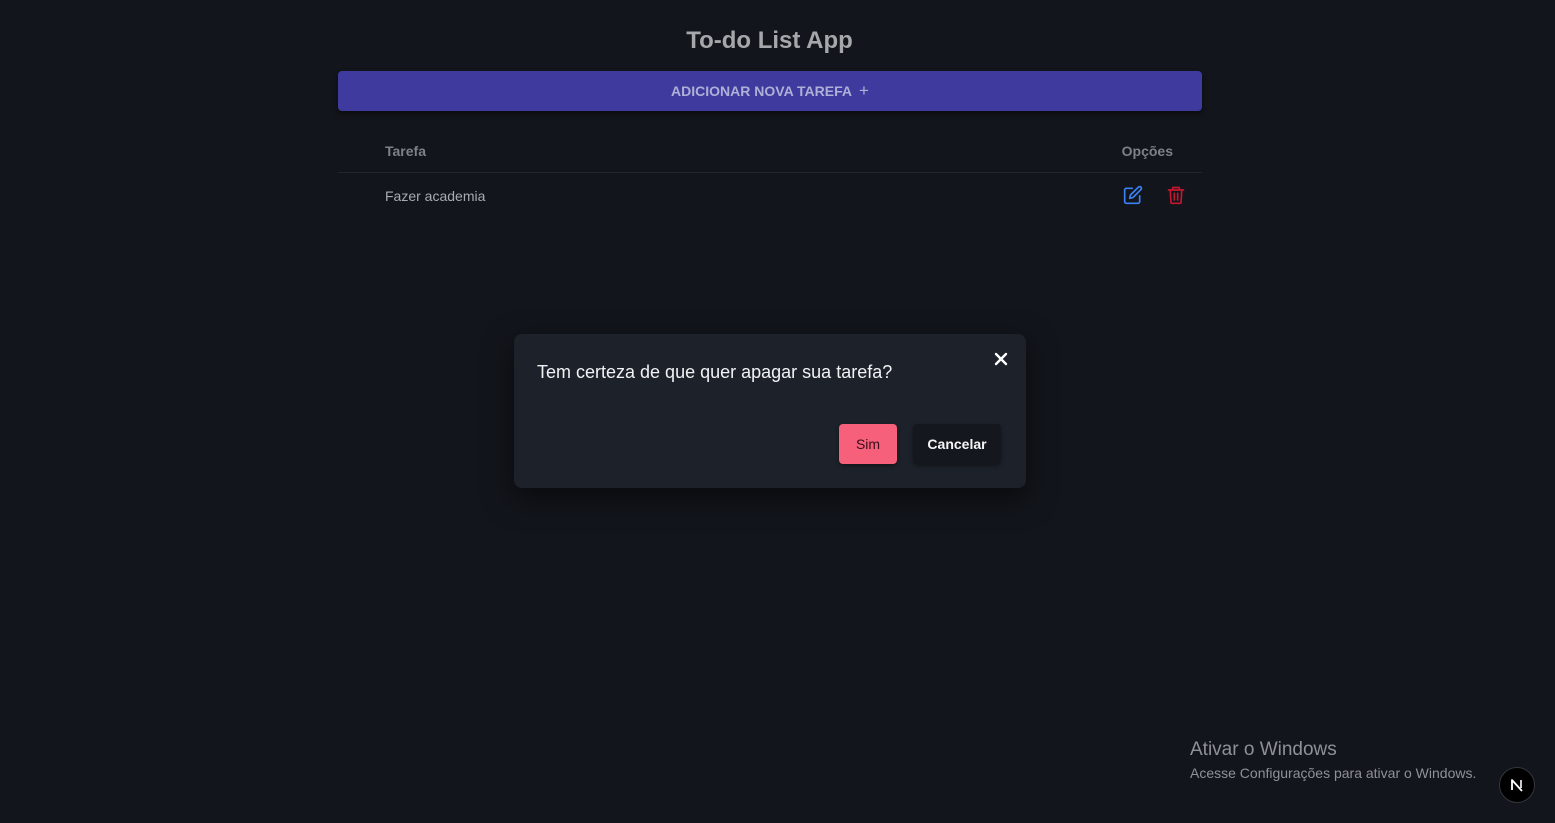  I want to click on modal-close-button, so click(1001, 359).